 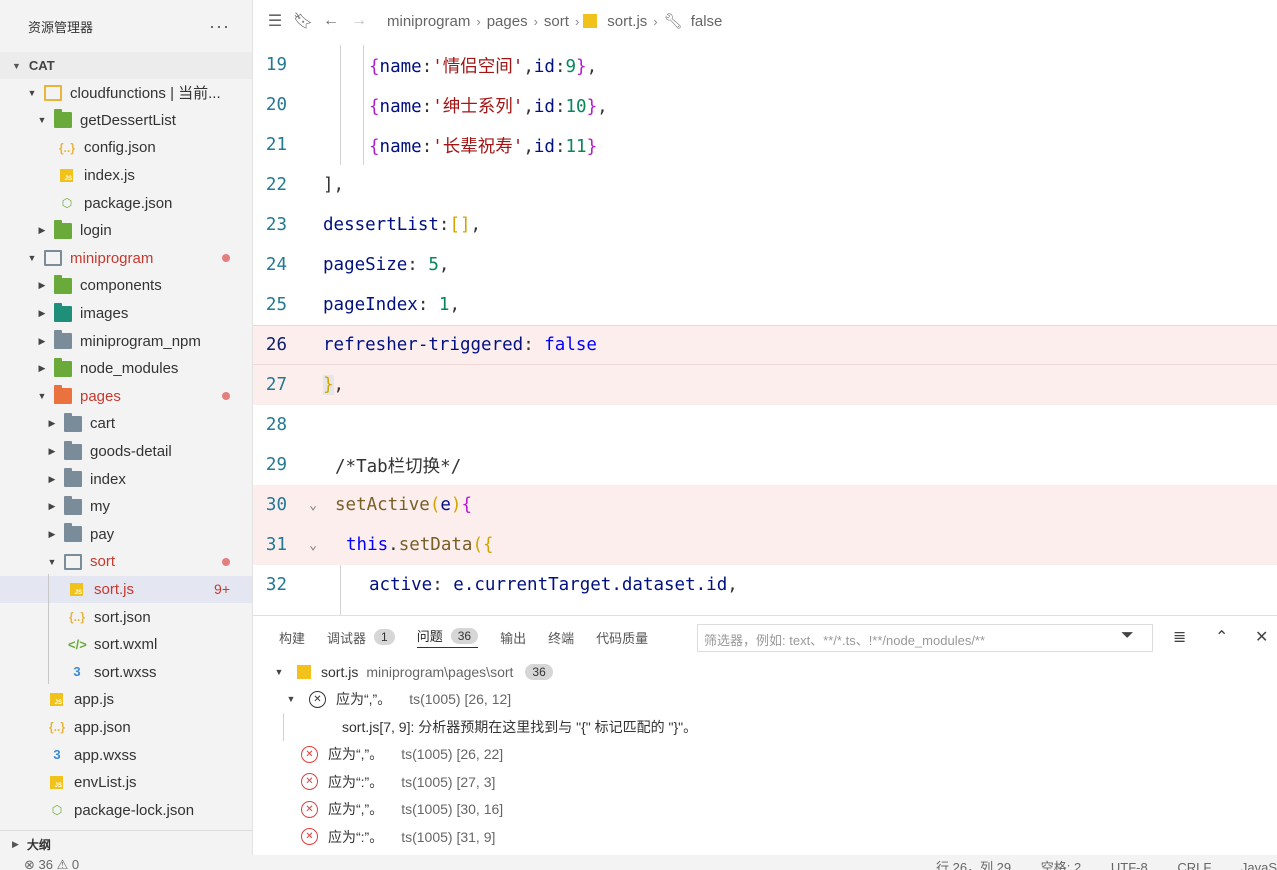 I want to click on tree-item-cart: ▶ cart, so click(x=126, y=424).